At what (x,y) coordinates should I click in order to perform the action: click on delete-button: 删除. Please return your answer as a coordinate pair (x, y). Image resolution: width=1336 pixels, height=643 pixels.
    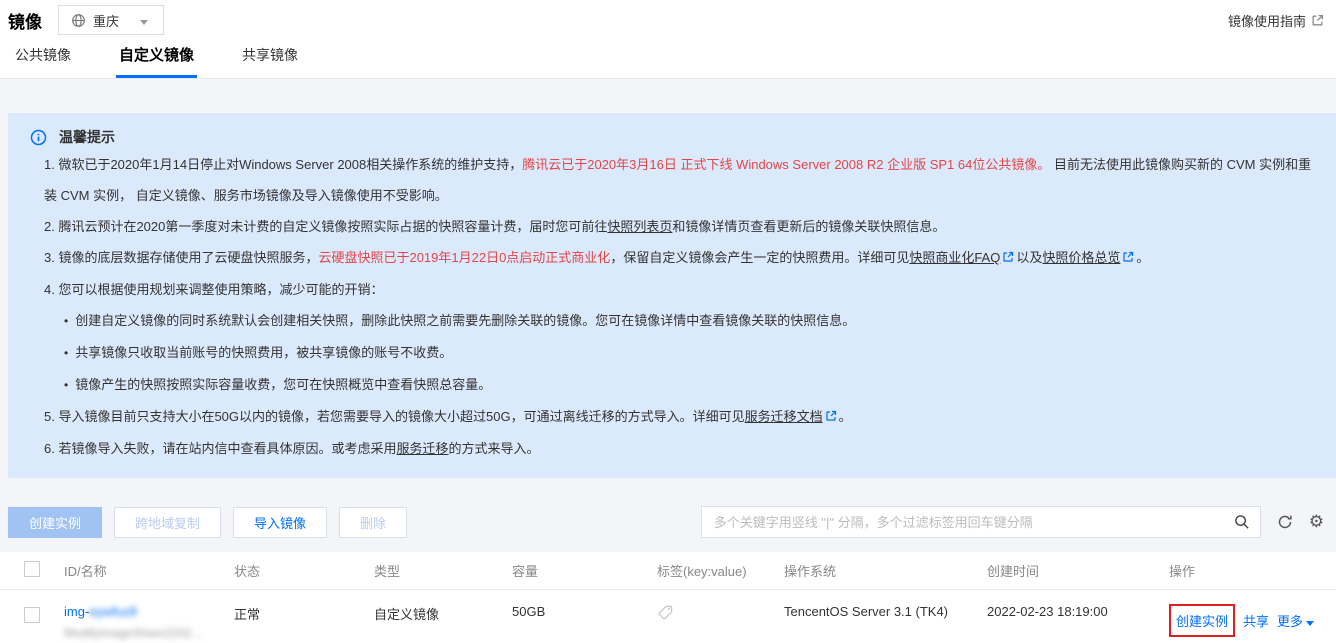
    Looking at the image, I should click on (373, 522).